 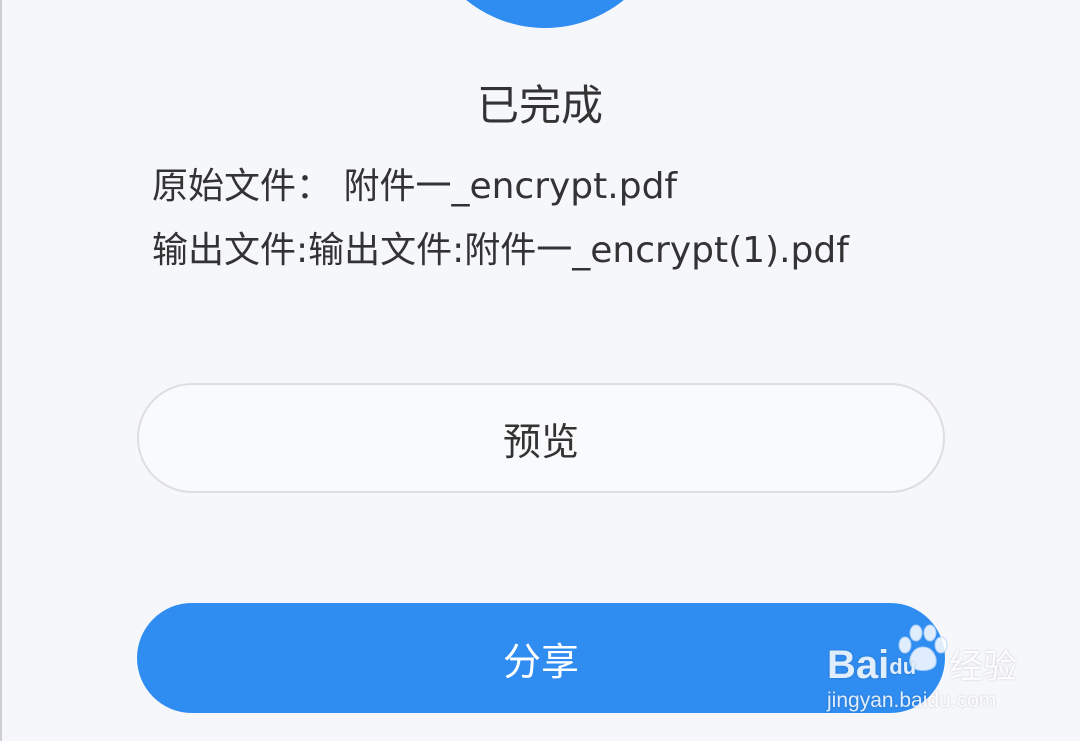 I want to click on baidu-jingyan-watermark: Baidu 经验 jingyan.baidu.com, so click(x=924, y=669).